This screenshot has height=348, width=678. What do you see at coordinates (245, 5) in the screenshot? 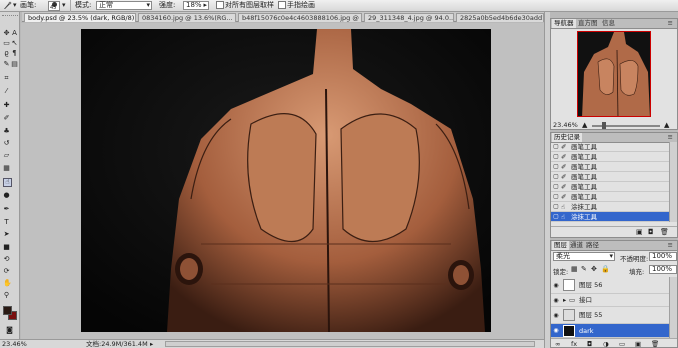
I see `sample-all-layers-checkbox: 对所有图层取样` at bounding box center [245, 5].